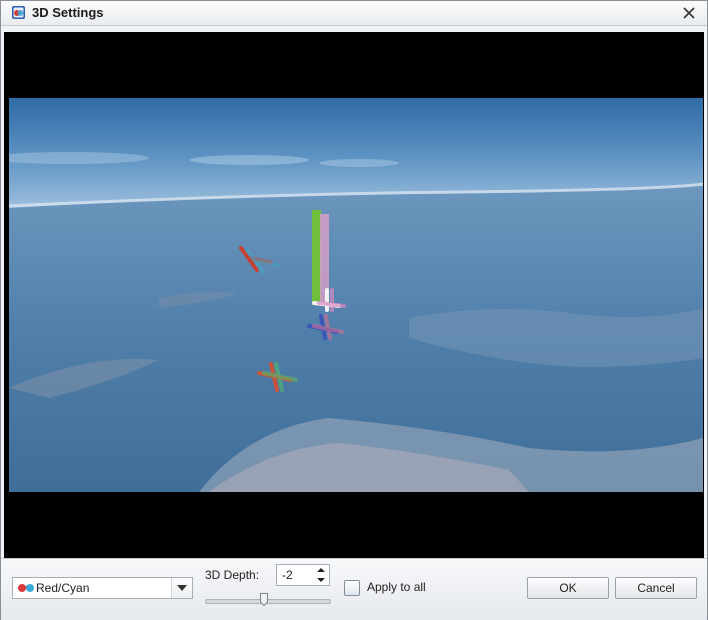 The width and height of the screenshot is (708, 620). What do you see at coordinates (568, 588) in the screenshot?
I see `ok-button: OK` at bounding box center [568, 588].